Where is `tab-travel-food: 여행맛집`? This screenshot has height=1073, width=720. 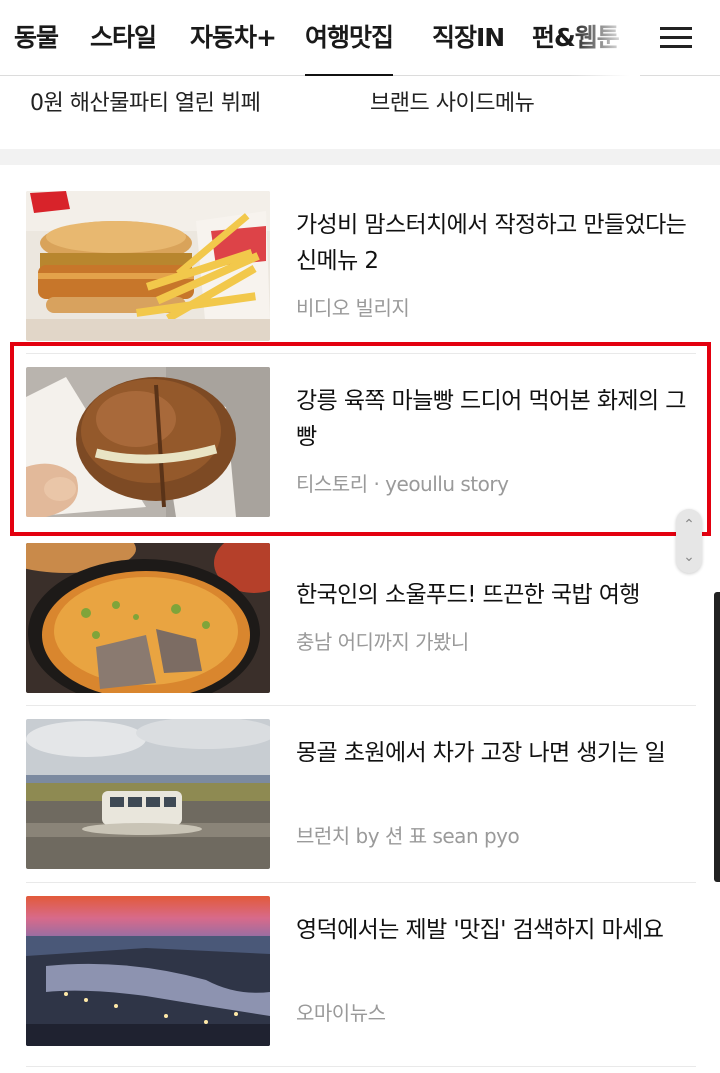 tab-travel-food: 여행맛집 is located at coordinates (349, 48).